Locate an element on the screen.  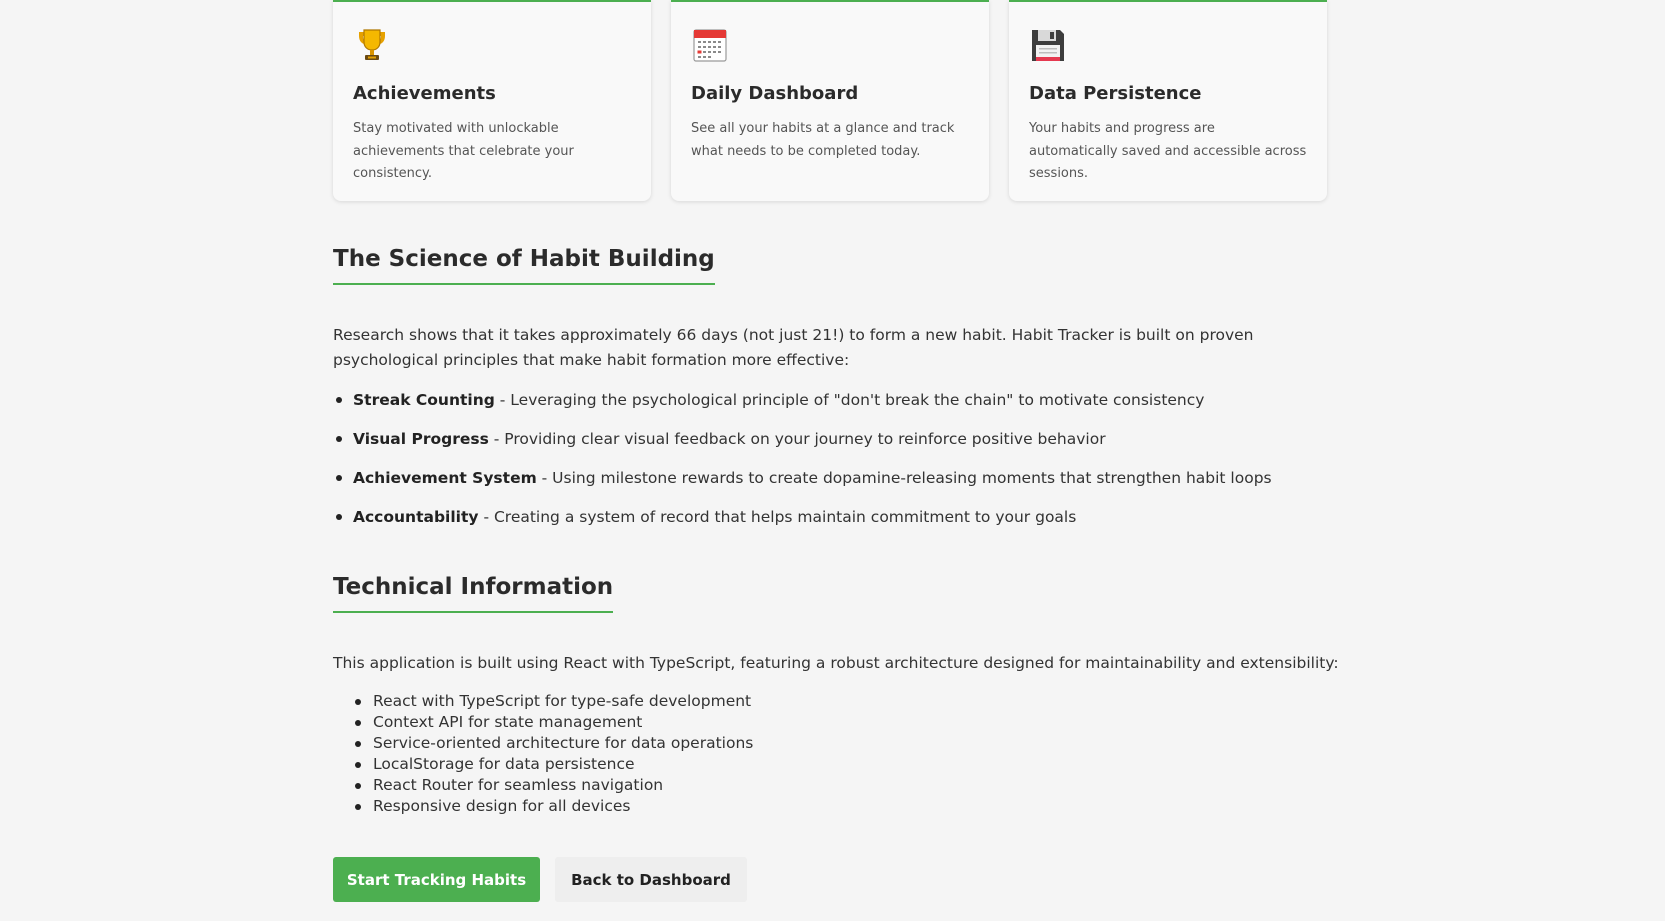
list-item: LocalStorage for data persistence is located at coordinates (553, 764).